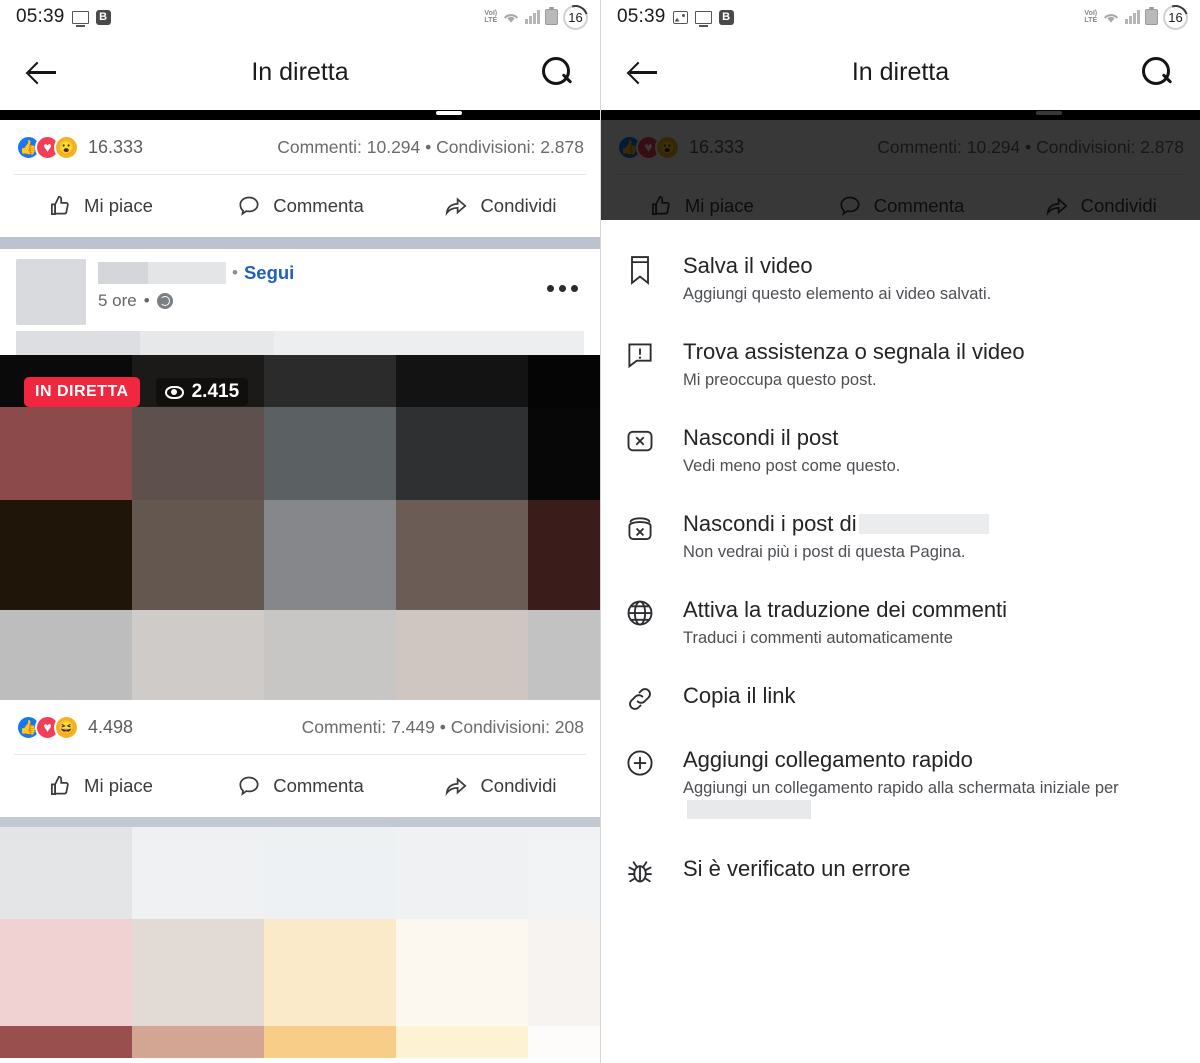 Image resolution: width=1200 pixels, height=1063 pixels. What do you see at coordinates (66, 147) in the screenshot?
I see `wow-reaction-icon: 😮` at bounding box center [66, 147].